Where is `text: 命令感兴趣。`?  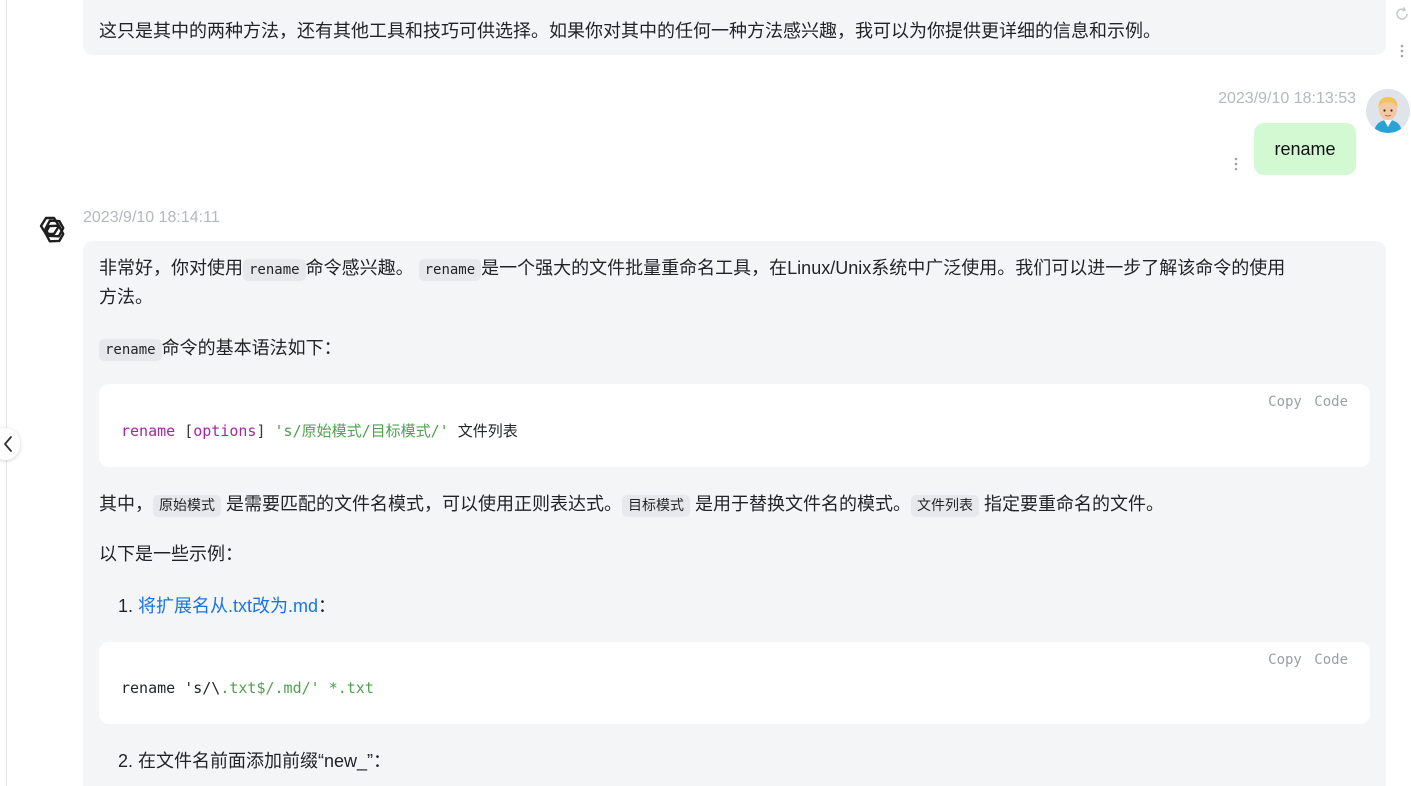 text: 命令感兴趣。 is located at coordinates (359, 268).